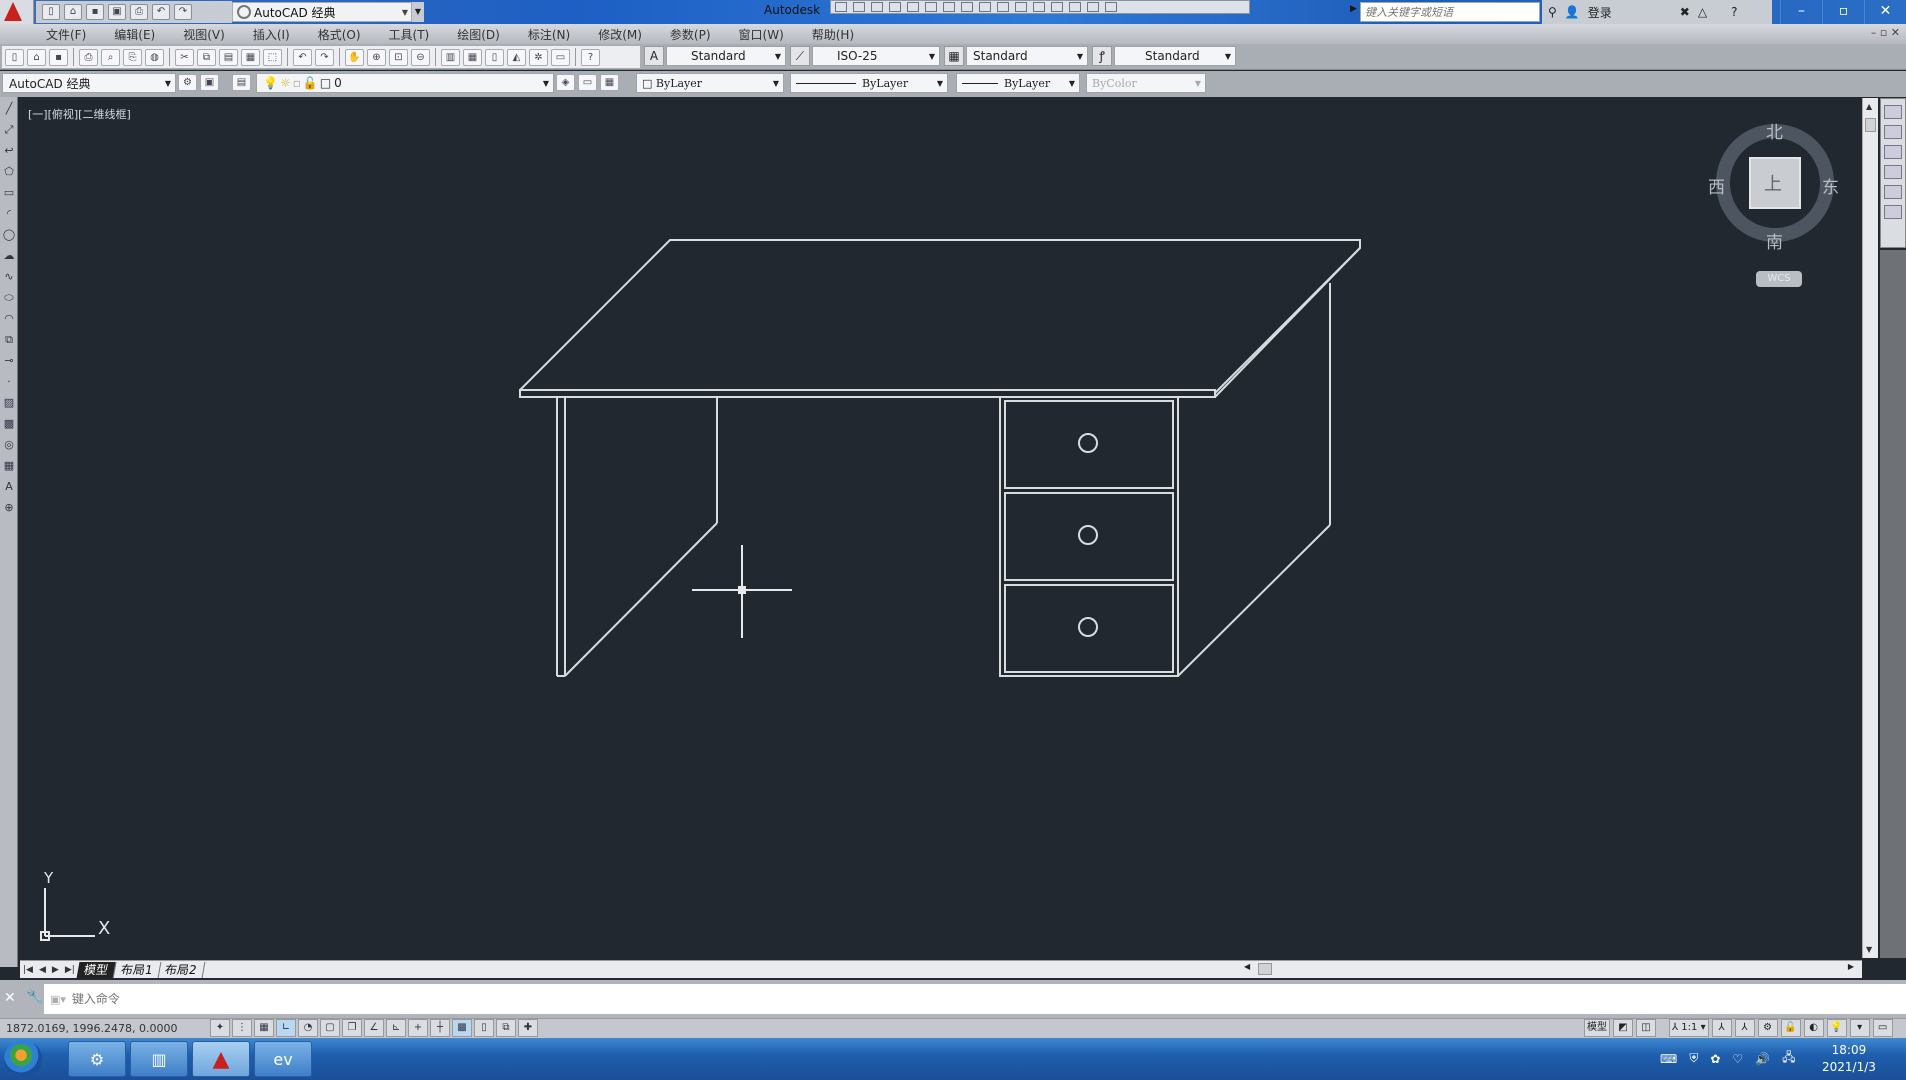 This screenshot has width=1906, height=1080. Describe the element at coordinates (1788, 1058) in the screenshot. I see `network-icon: 🖧` at that location.